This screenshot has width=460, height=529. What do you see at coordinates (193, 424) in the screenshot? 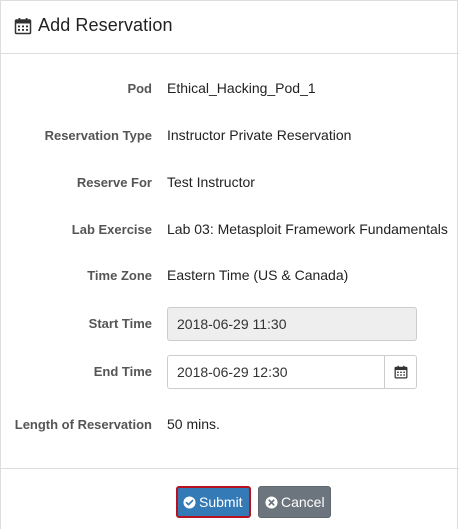
I see `length-value: 50 mins.` at bounding box center [193, 424].